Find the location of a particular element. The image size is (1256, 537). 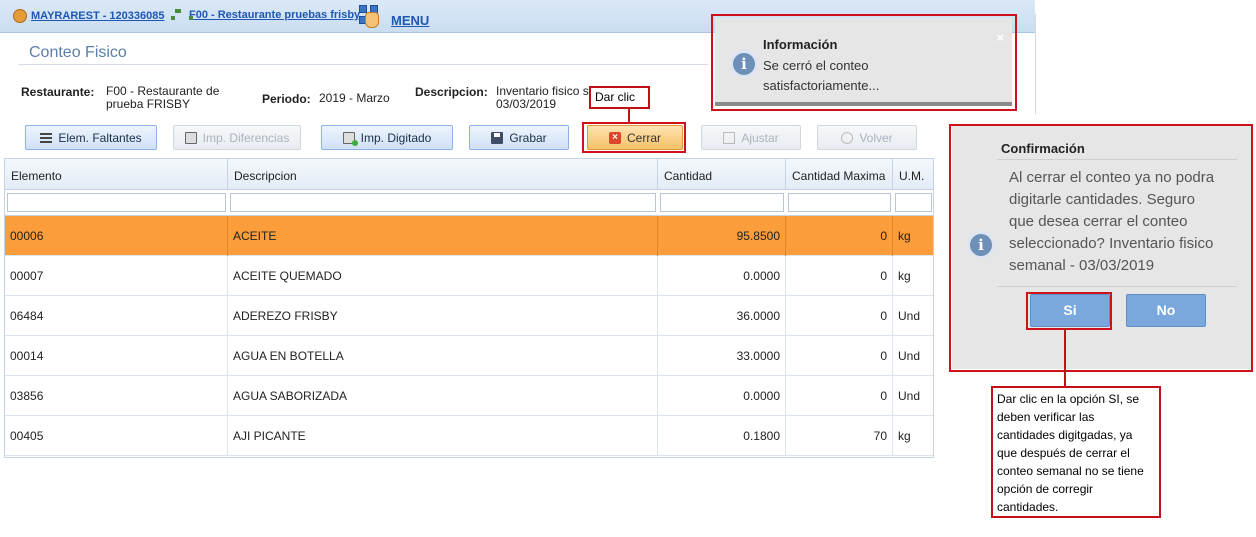

imp-digitado-label: Imp. Digitado is located at coordinates (396, 137).